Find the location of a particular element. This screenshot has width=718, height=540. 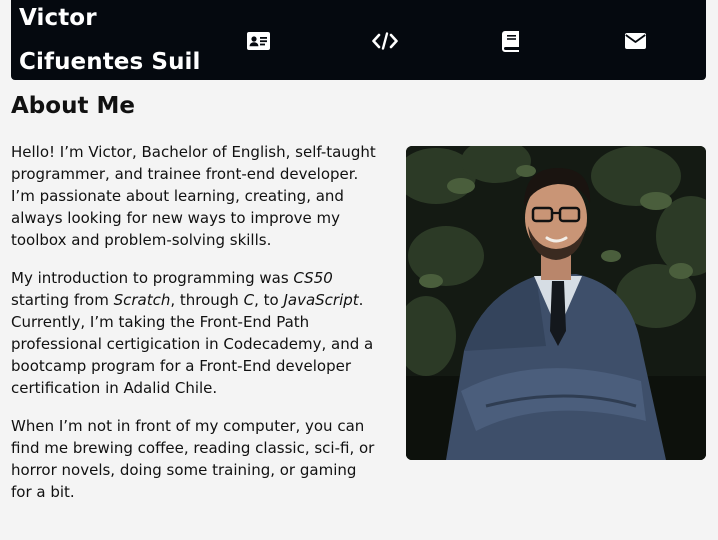

bio-emphasis: JavaScript is located at coordinates (321, 300).